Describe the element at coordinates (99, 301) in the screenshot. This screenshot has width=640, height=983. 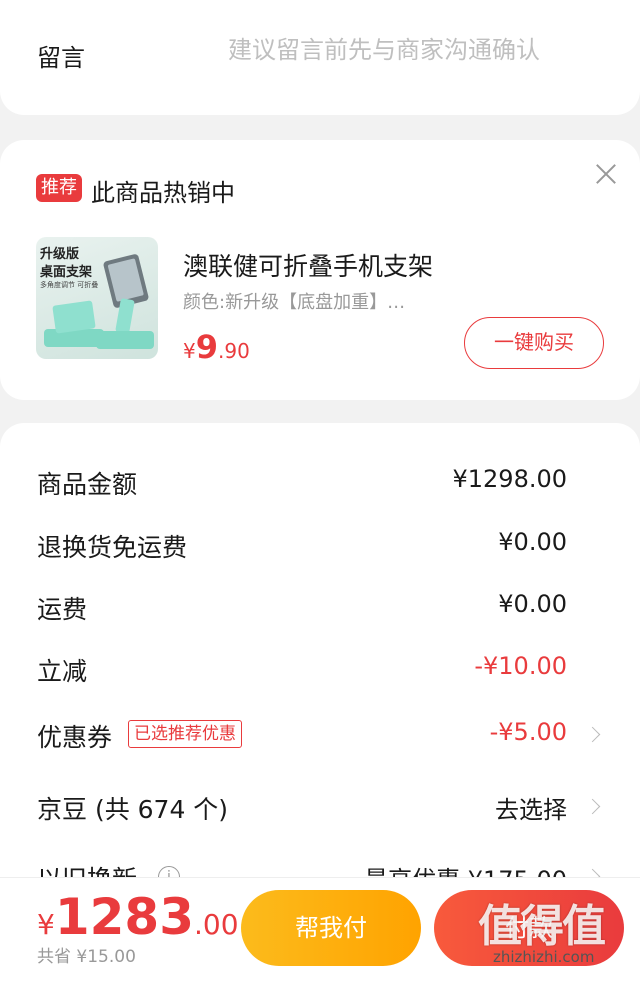
I see `phone-stand-image` at that location.